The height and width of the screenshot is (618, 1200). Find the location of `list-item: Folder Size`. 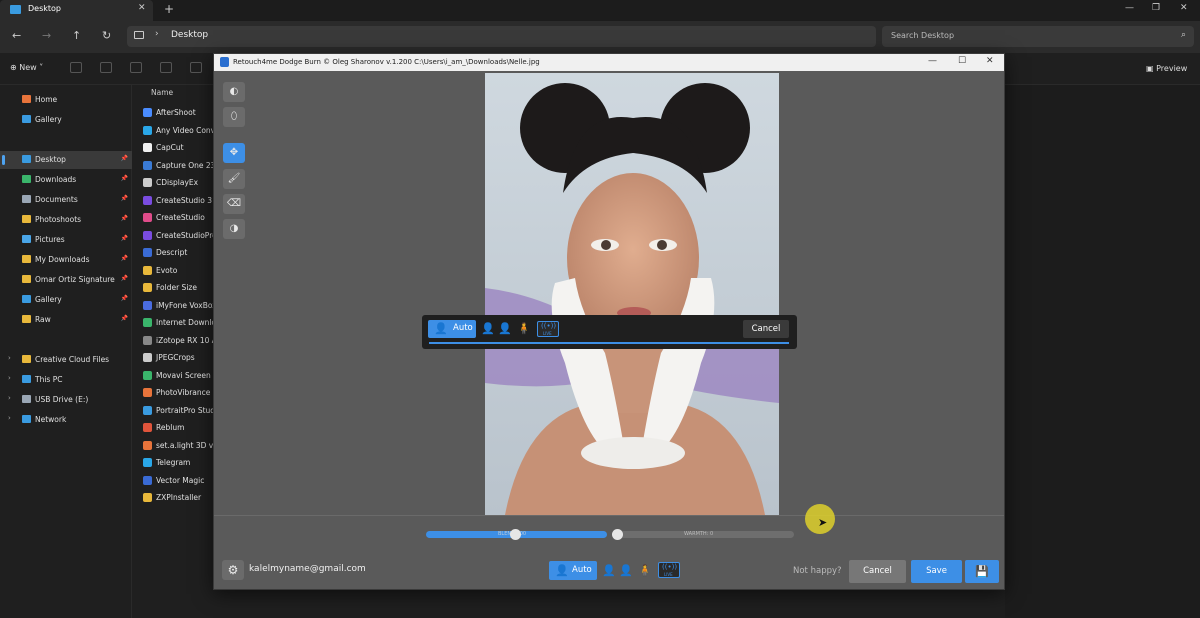

list-item: Folder Size is located at coordinates (183, 288).